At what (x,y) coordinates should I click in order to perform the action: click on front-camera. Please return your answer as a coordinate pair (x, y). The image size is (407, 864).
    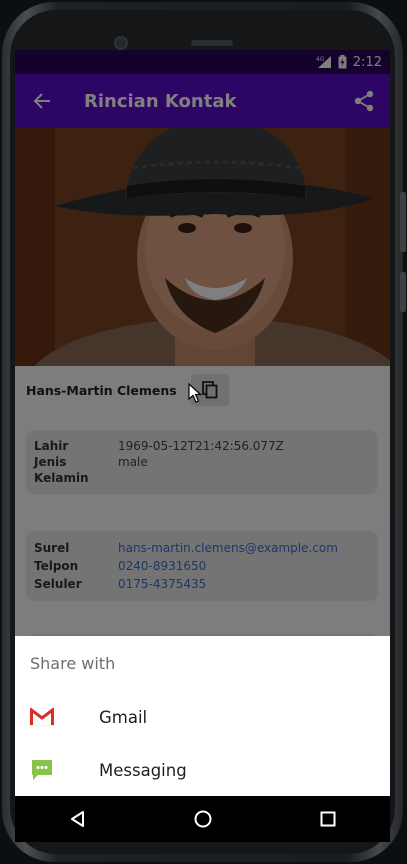
    Looking at the image, I should click on (121, 43).